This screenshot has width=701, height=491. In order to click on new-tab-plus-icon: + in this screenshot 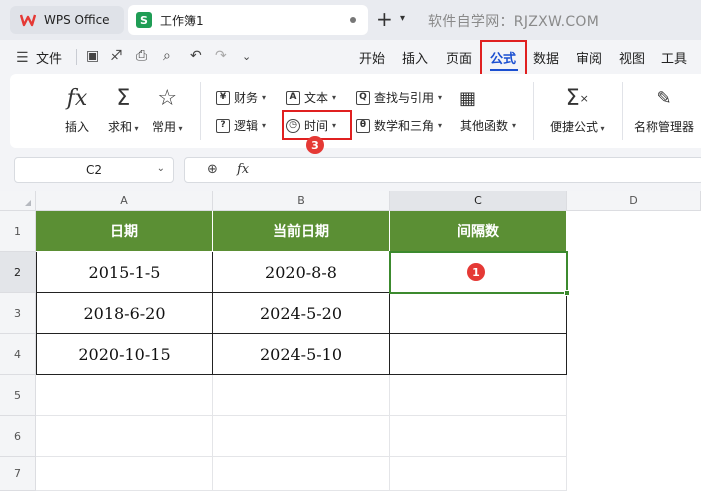, I will do `click(384, 19)`.